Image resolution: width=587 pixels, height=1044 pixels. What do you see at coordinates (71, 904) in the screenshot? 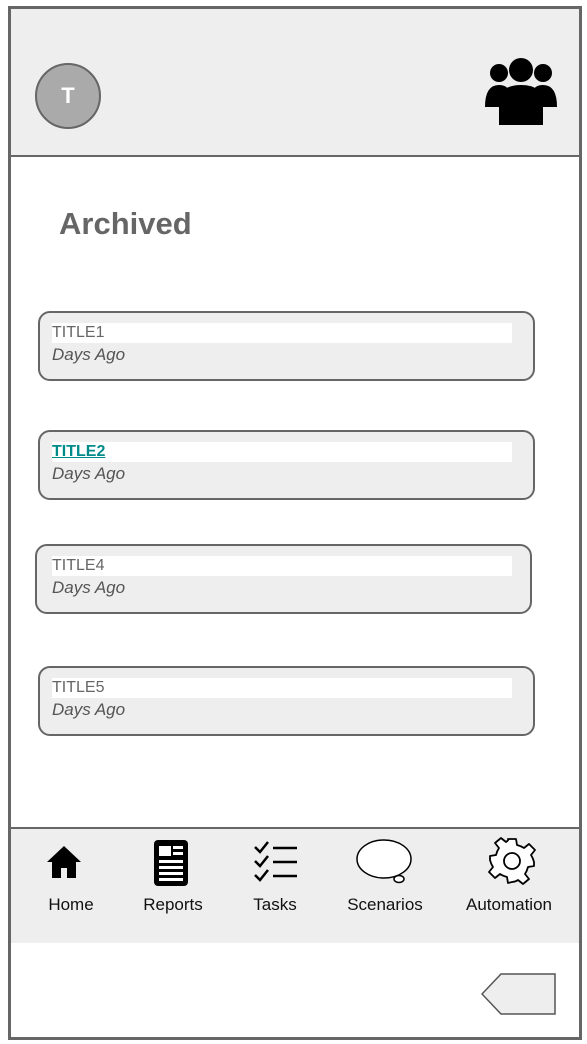
I see `nav-label-home: Home` at bounding box center [71, 904].